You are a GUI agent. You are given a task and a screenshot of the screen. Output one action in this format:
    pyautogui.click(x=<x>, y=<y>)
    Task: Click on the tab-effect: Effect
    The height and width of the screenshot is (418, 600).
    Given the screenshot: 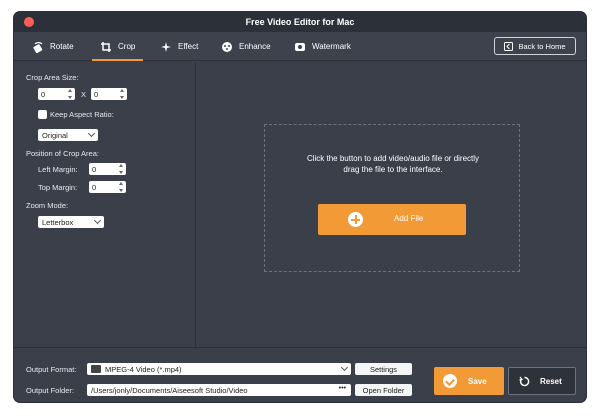 What is the action you would take?
    pyautogui.click(x=179, y=46)
    